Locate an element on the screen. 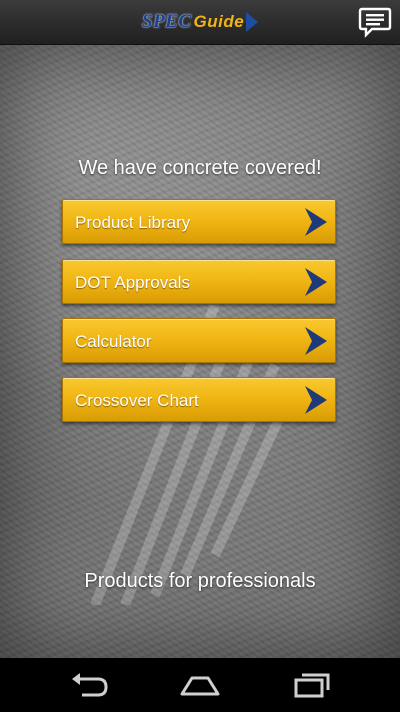 This screenshot has width=400, height=712. chat-button is located at coordinates (375, 22).